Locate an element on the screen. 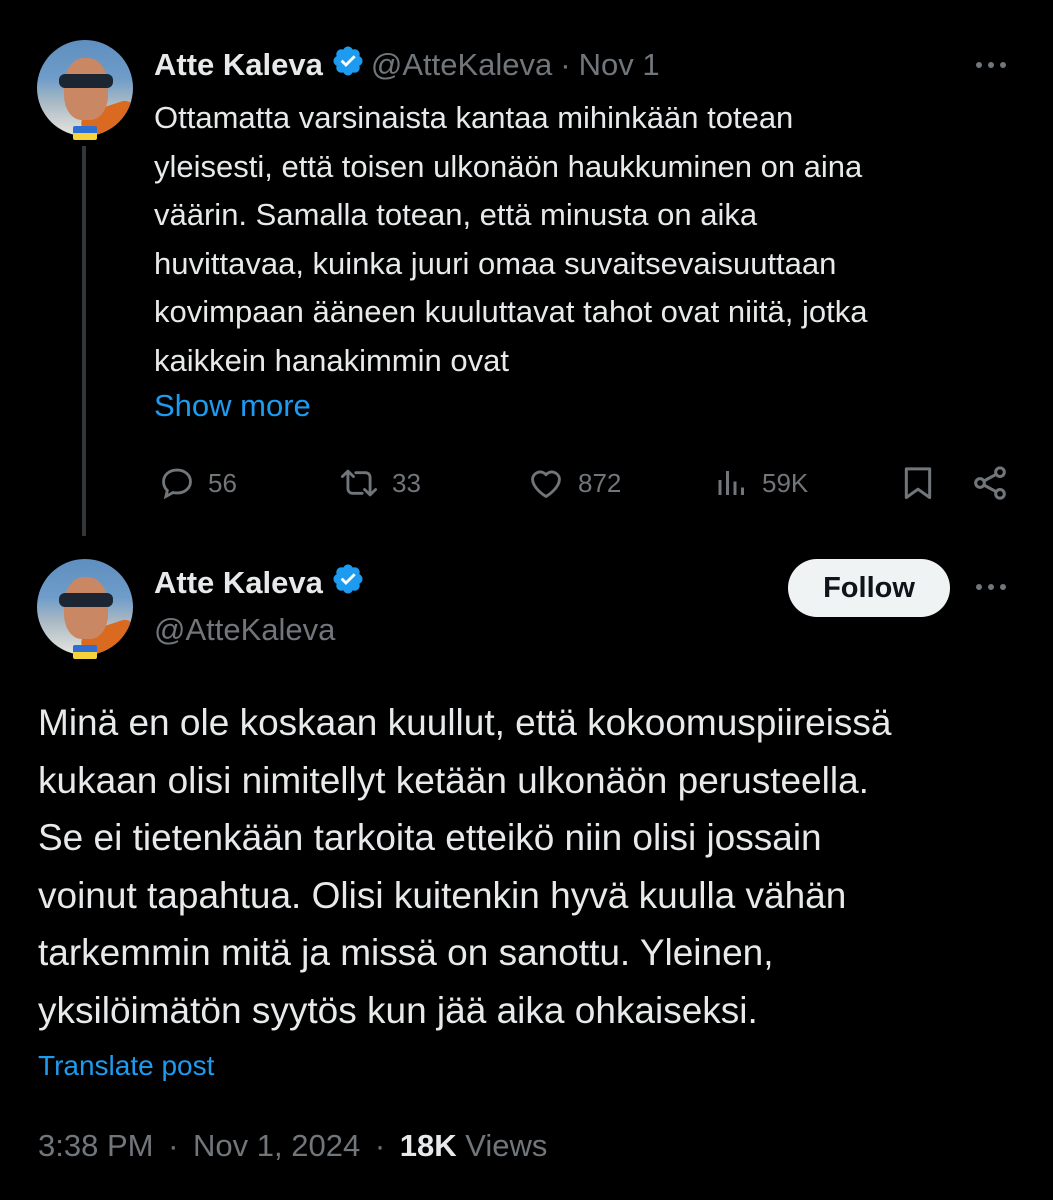 The height and width of the screenshot is (1200, 1053). translate-post-link: Translate post is located at coordinates (126, 1066).